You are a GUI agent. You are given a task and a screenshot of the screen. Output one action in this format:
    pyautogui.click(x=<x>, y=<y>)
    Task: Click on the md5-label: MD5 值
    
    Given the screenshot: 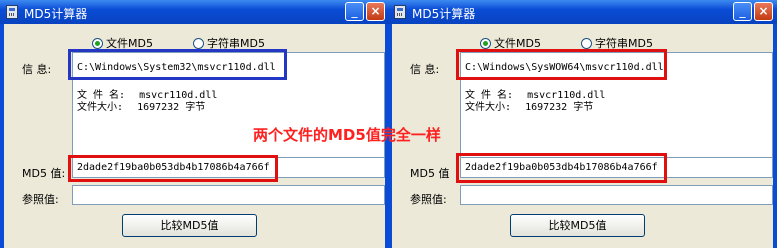 What is the action you would take?
    pyautogui.click(x=430, y=173)
    